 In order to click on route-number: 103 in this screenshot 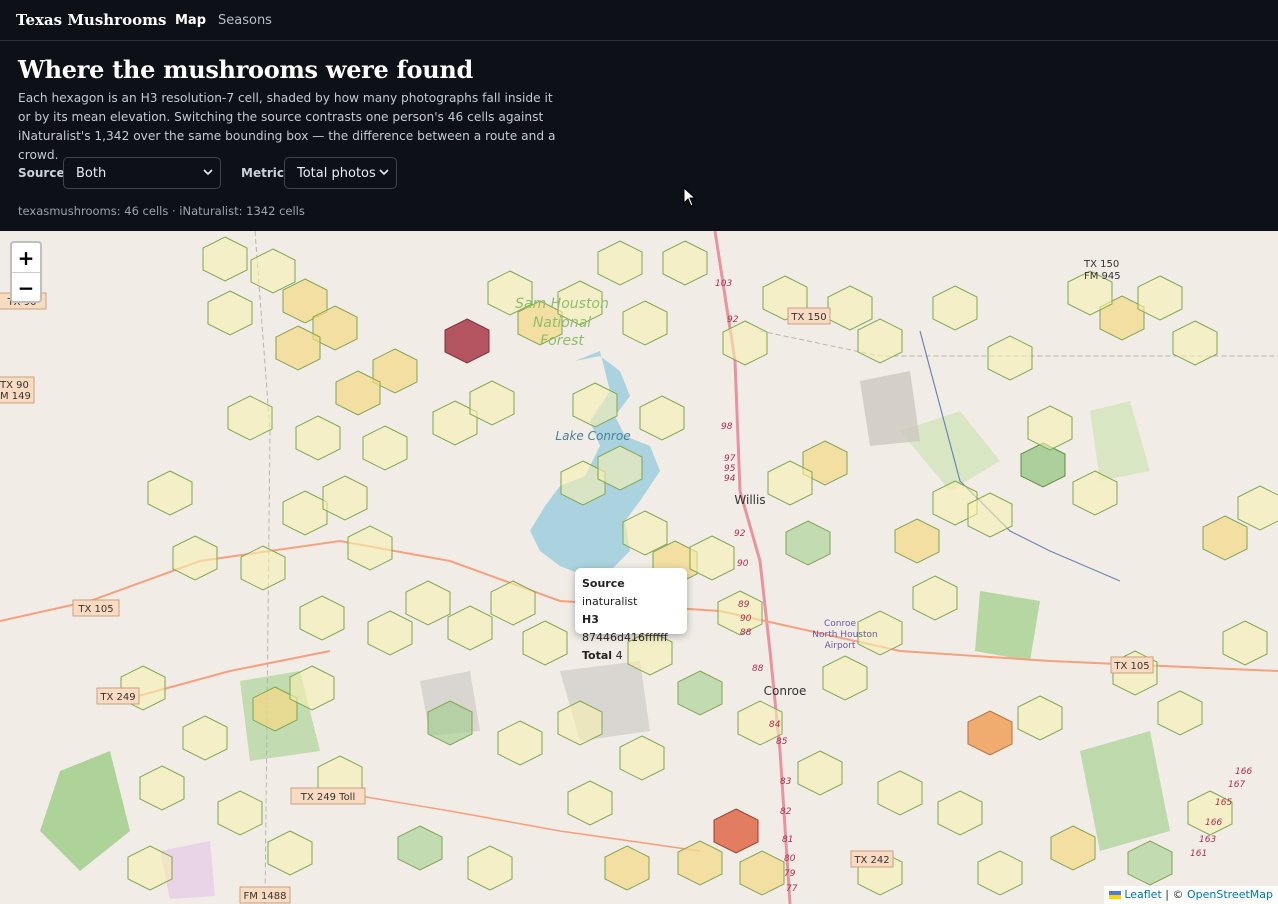, I will do `click(723, 284)`.